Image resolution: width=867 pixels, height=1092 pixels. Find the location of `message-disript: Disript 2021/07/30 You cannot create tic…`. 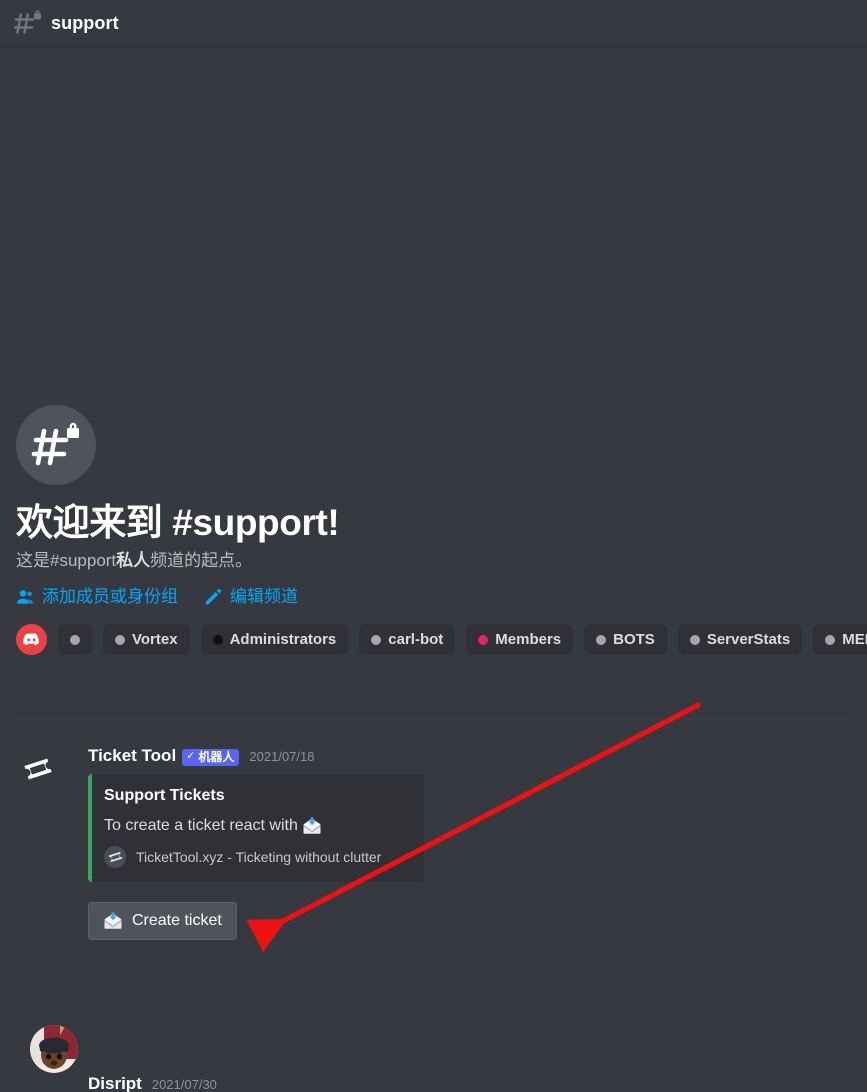

message-disript: Disript 2021/07/30 You cannot create tic… is located at coordinates (433, 1058).